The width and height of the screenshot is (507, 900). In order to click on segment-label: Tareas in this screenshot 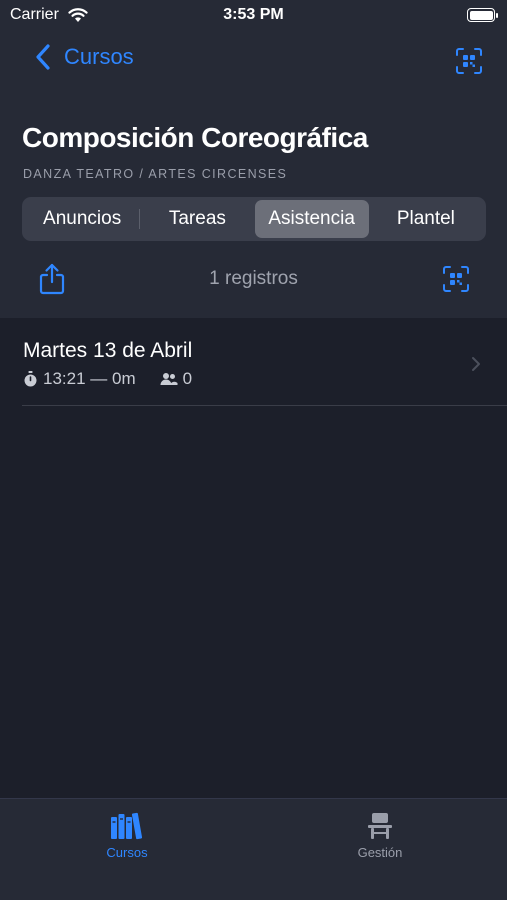, I will do `click(197, 218)`.